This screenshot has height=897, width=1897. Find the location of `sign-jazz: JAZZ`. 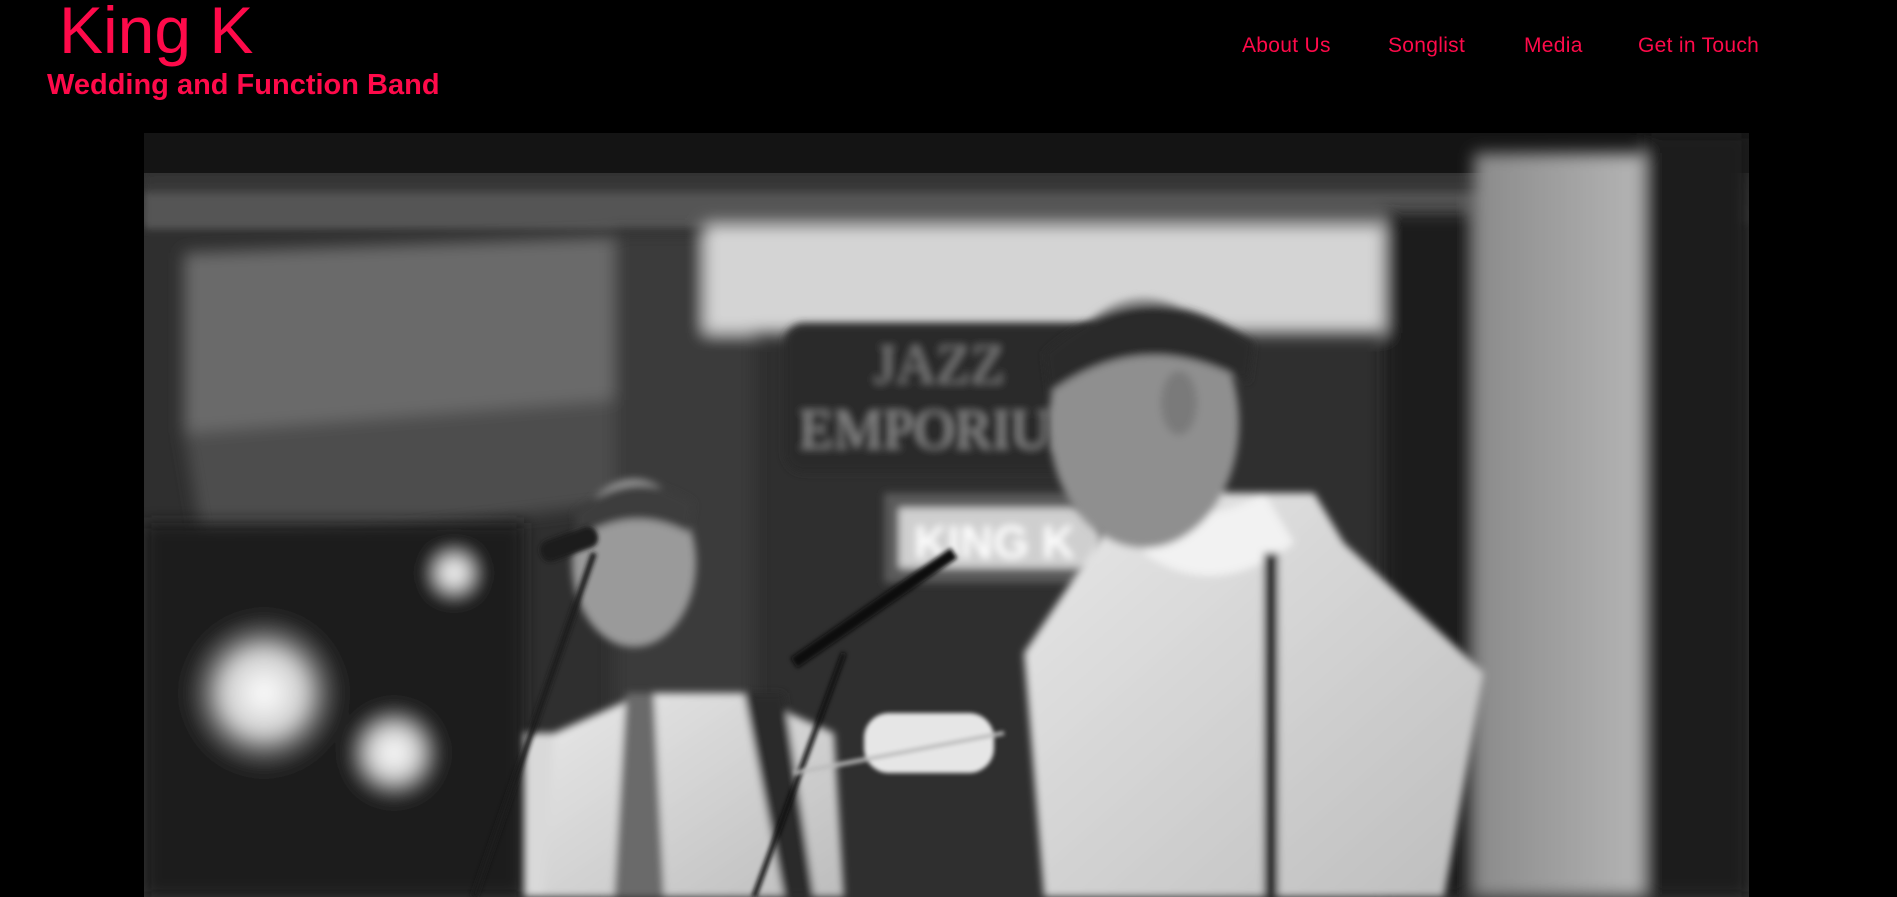

sign-jazz: JAZZ is located at coordinates (939, 365).